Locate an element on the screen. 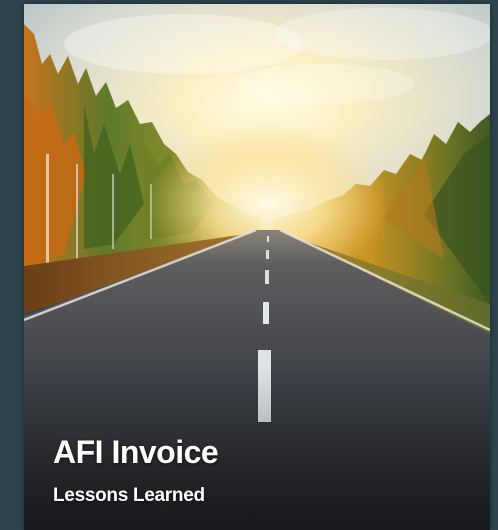  cover-subtitle: Lessons Learned is located at coordinates (129, 495).